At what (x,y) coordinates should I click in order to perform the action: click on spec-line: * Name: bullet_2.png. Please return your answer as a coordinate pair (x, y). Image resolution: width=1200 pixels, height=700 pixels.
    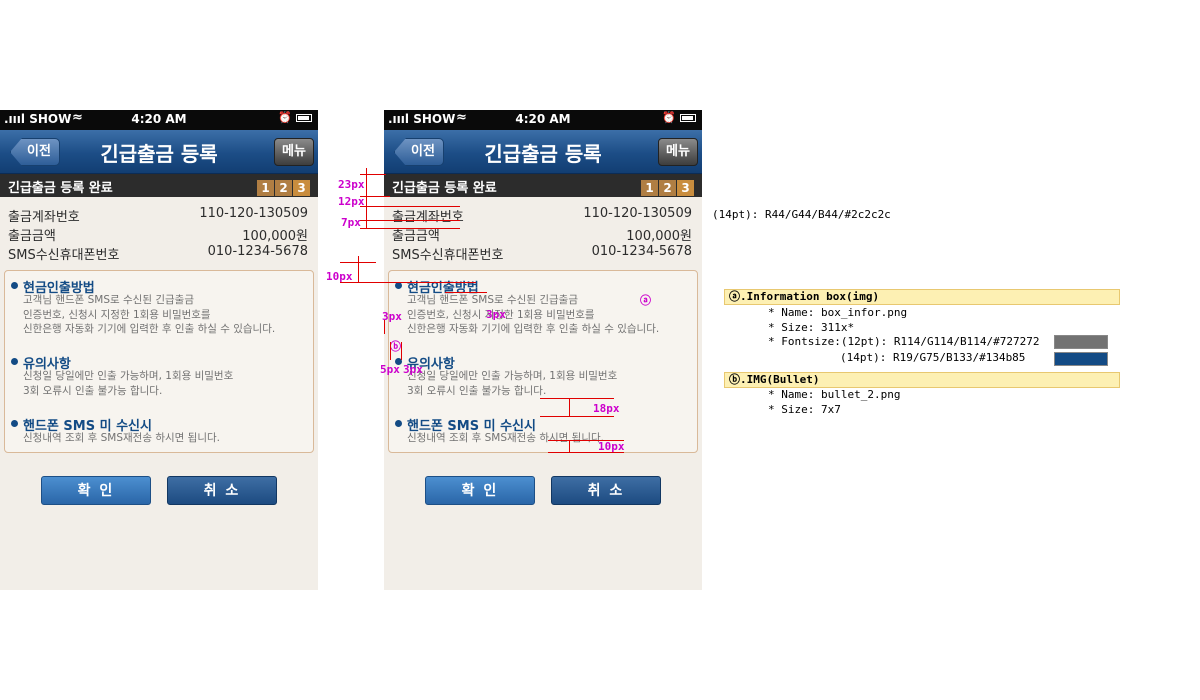
    Looking at the image, I should click on (834, 394).